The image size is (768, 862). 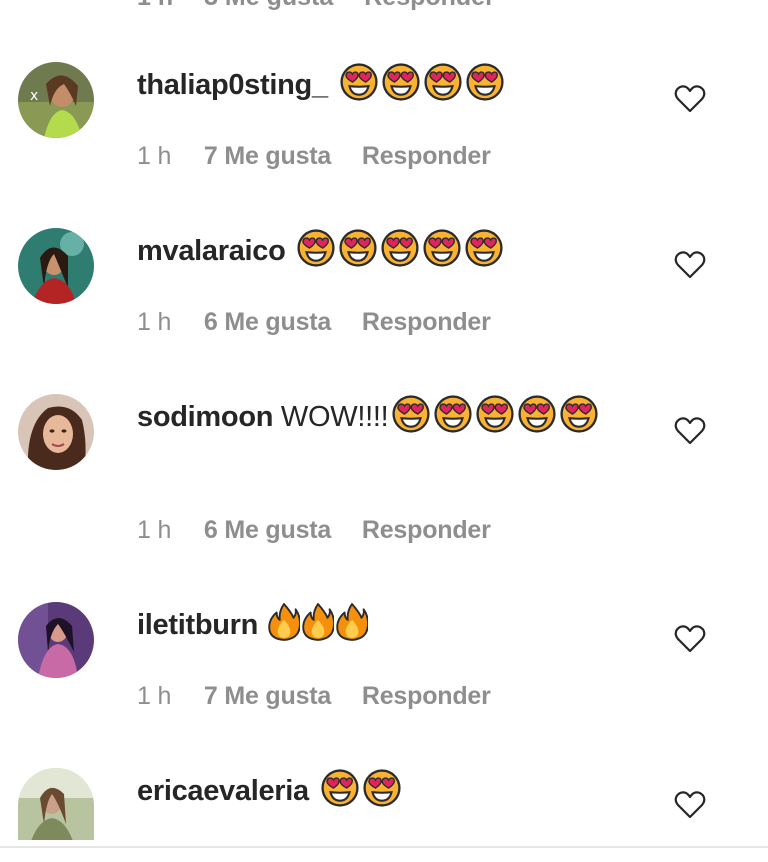 I want to click on comment-username: thaliap0sting_, so click(x=232, y=85).